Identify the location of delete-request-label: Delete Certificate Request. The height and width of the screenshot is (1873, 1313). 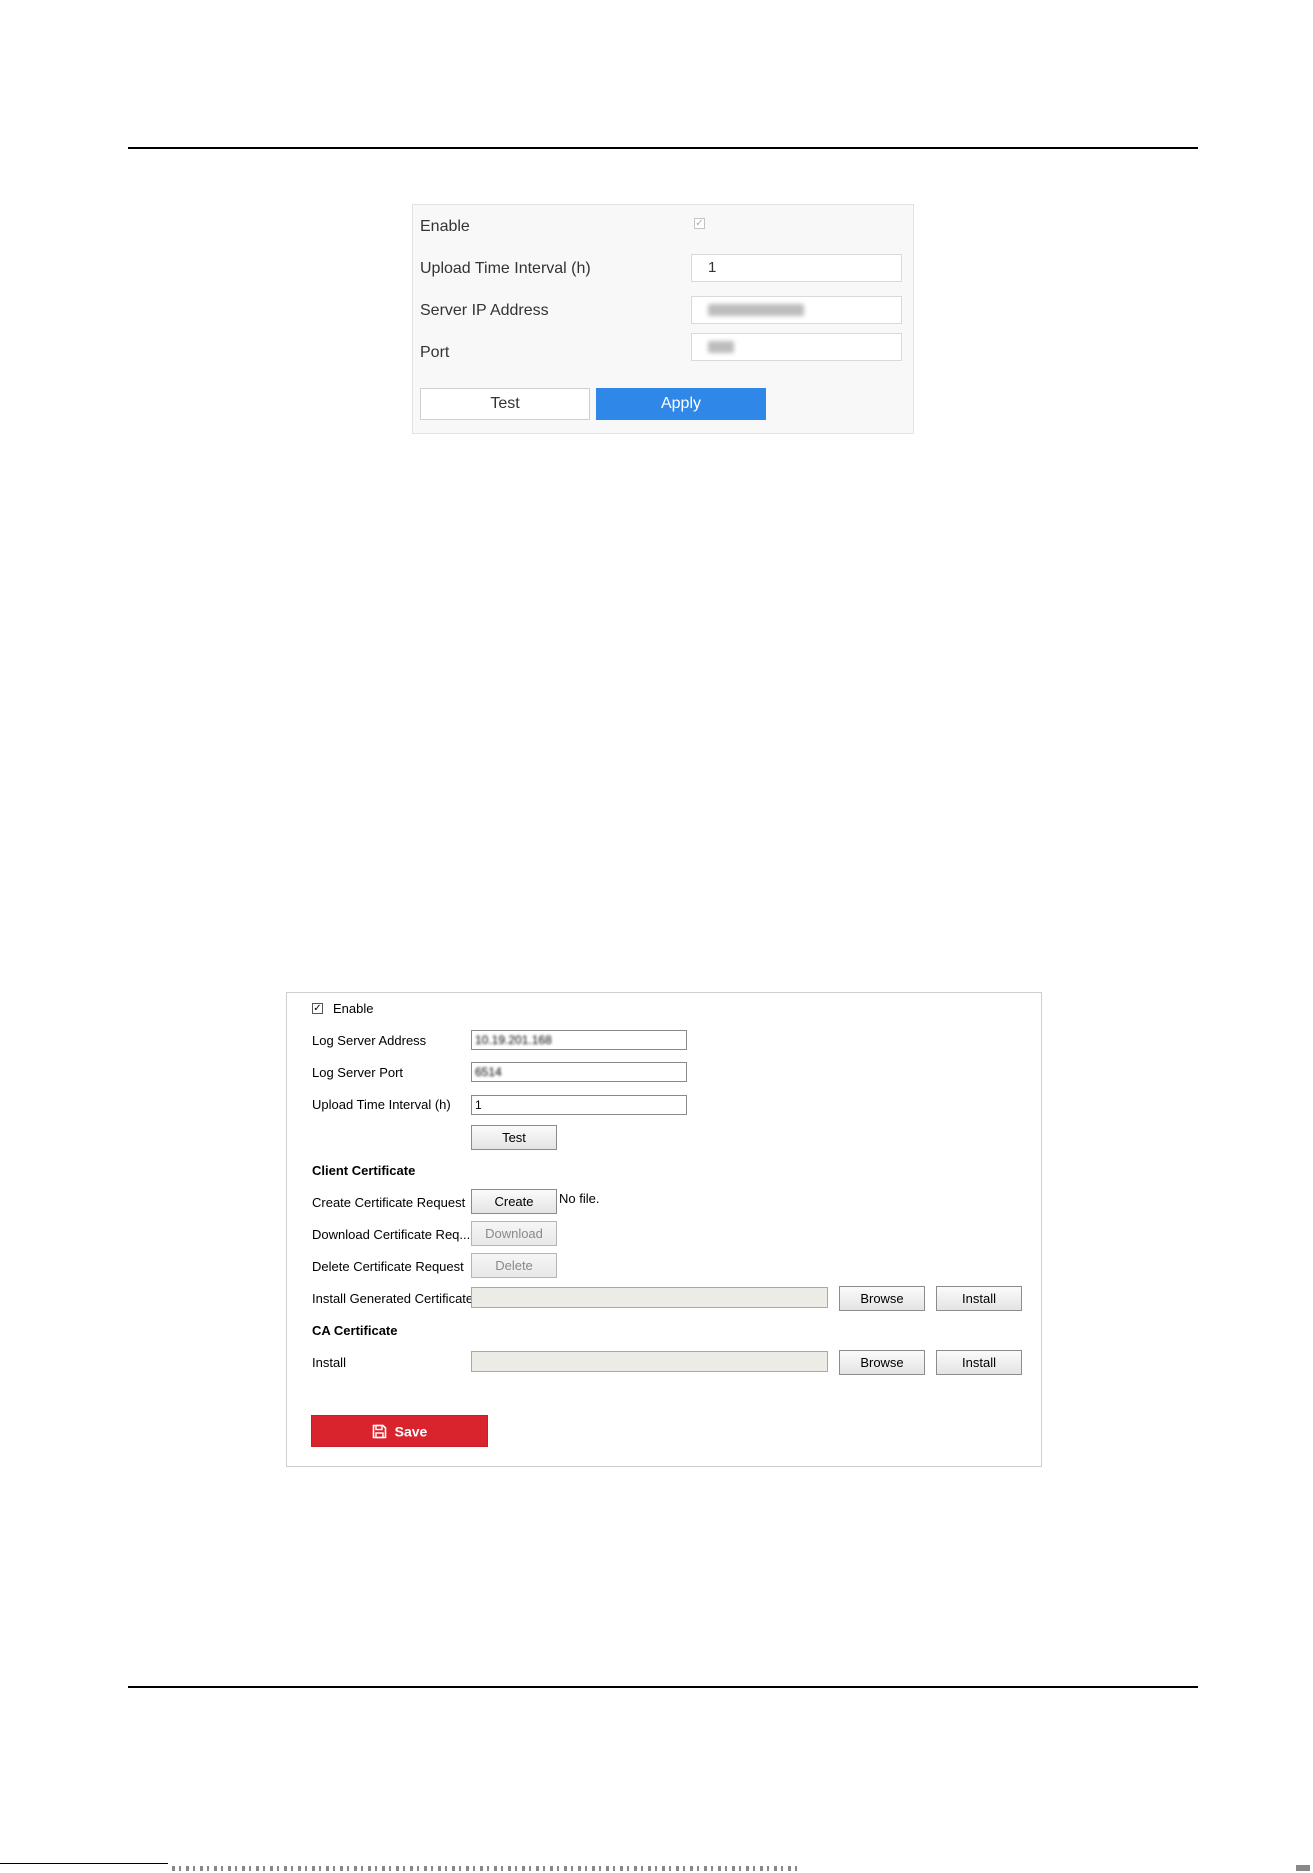
(388, 1266).